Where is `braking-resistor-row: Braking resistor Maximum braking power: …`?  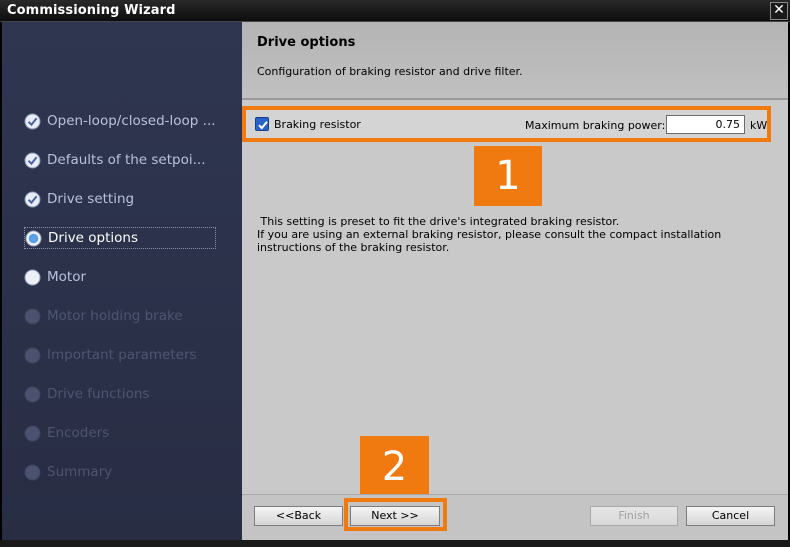
braking-resistor-row: Braking resistor Maximum braking power: … is located at coordinates (506, 124).